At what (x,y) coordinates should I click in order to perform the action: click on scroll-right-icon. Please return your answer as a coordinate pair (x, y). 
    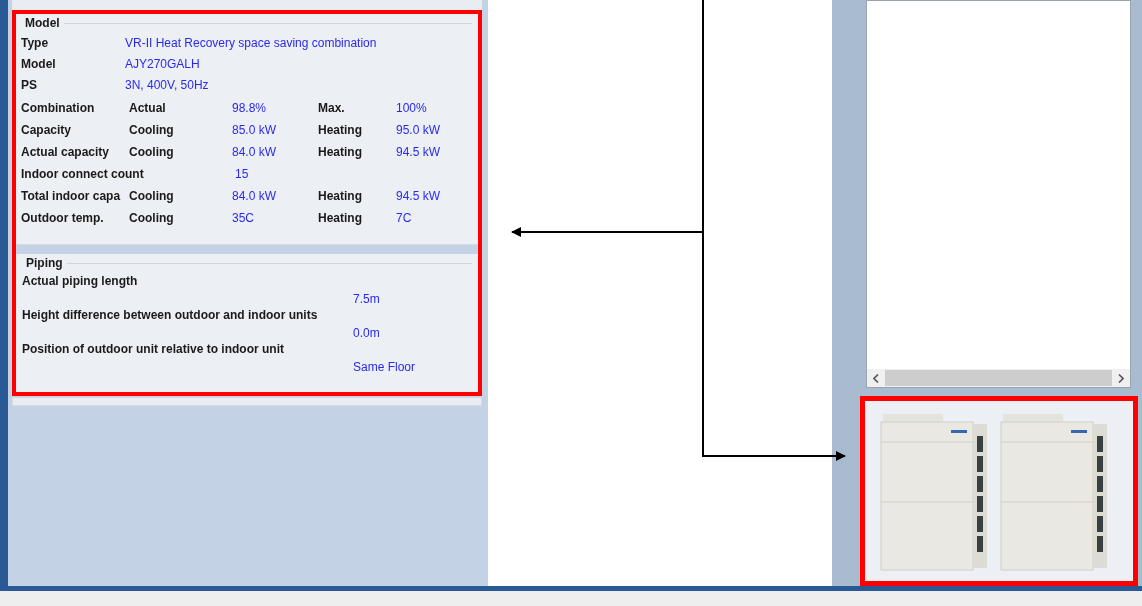
    Looking at the image, I should click on (1121, 378).